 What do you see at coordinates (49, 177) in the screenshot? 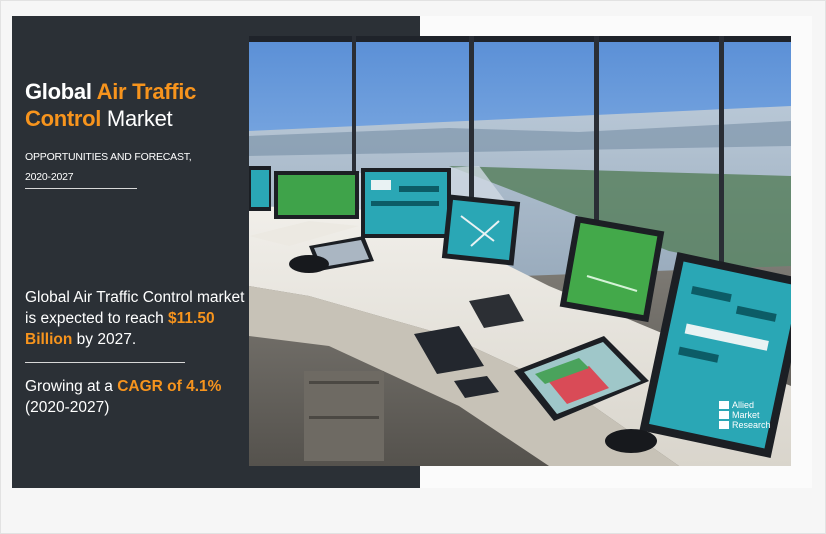
I see `subtitle-line-2: 2020-2027` at bounding box center [49, 177].